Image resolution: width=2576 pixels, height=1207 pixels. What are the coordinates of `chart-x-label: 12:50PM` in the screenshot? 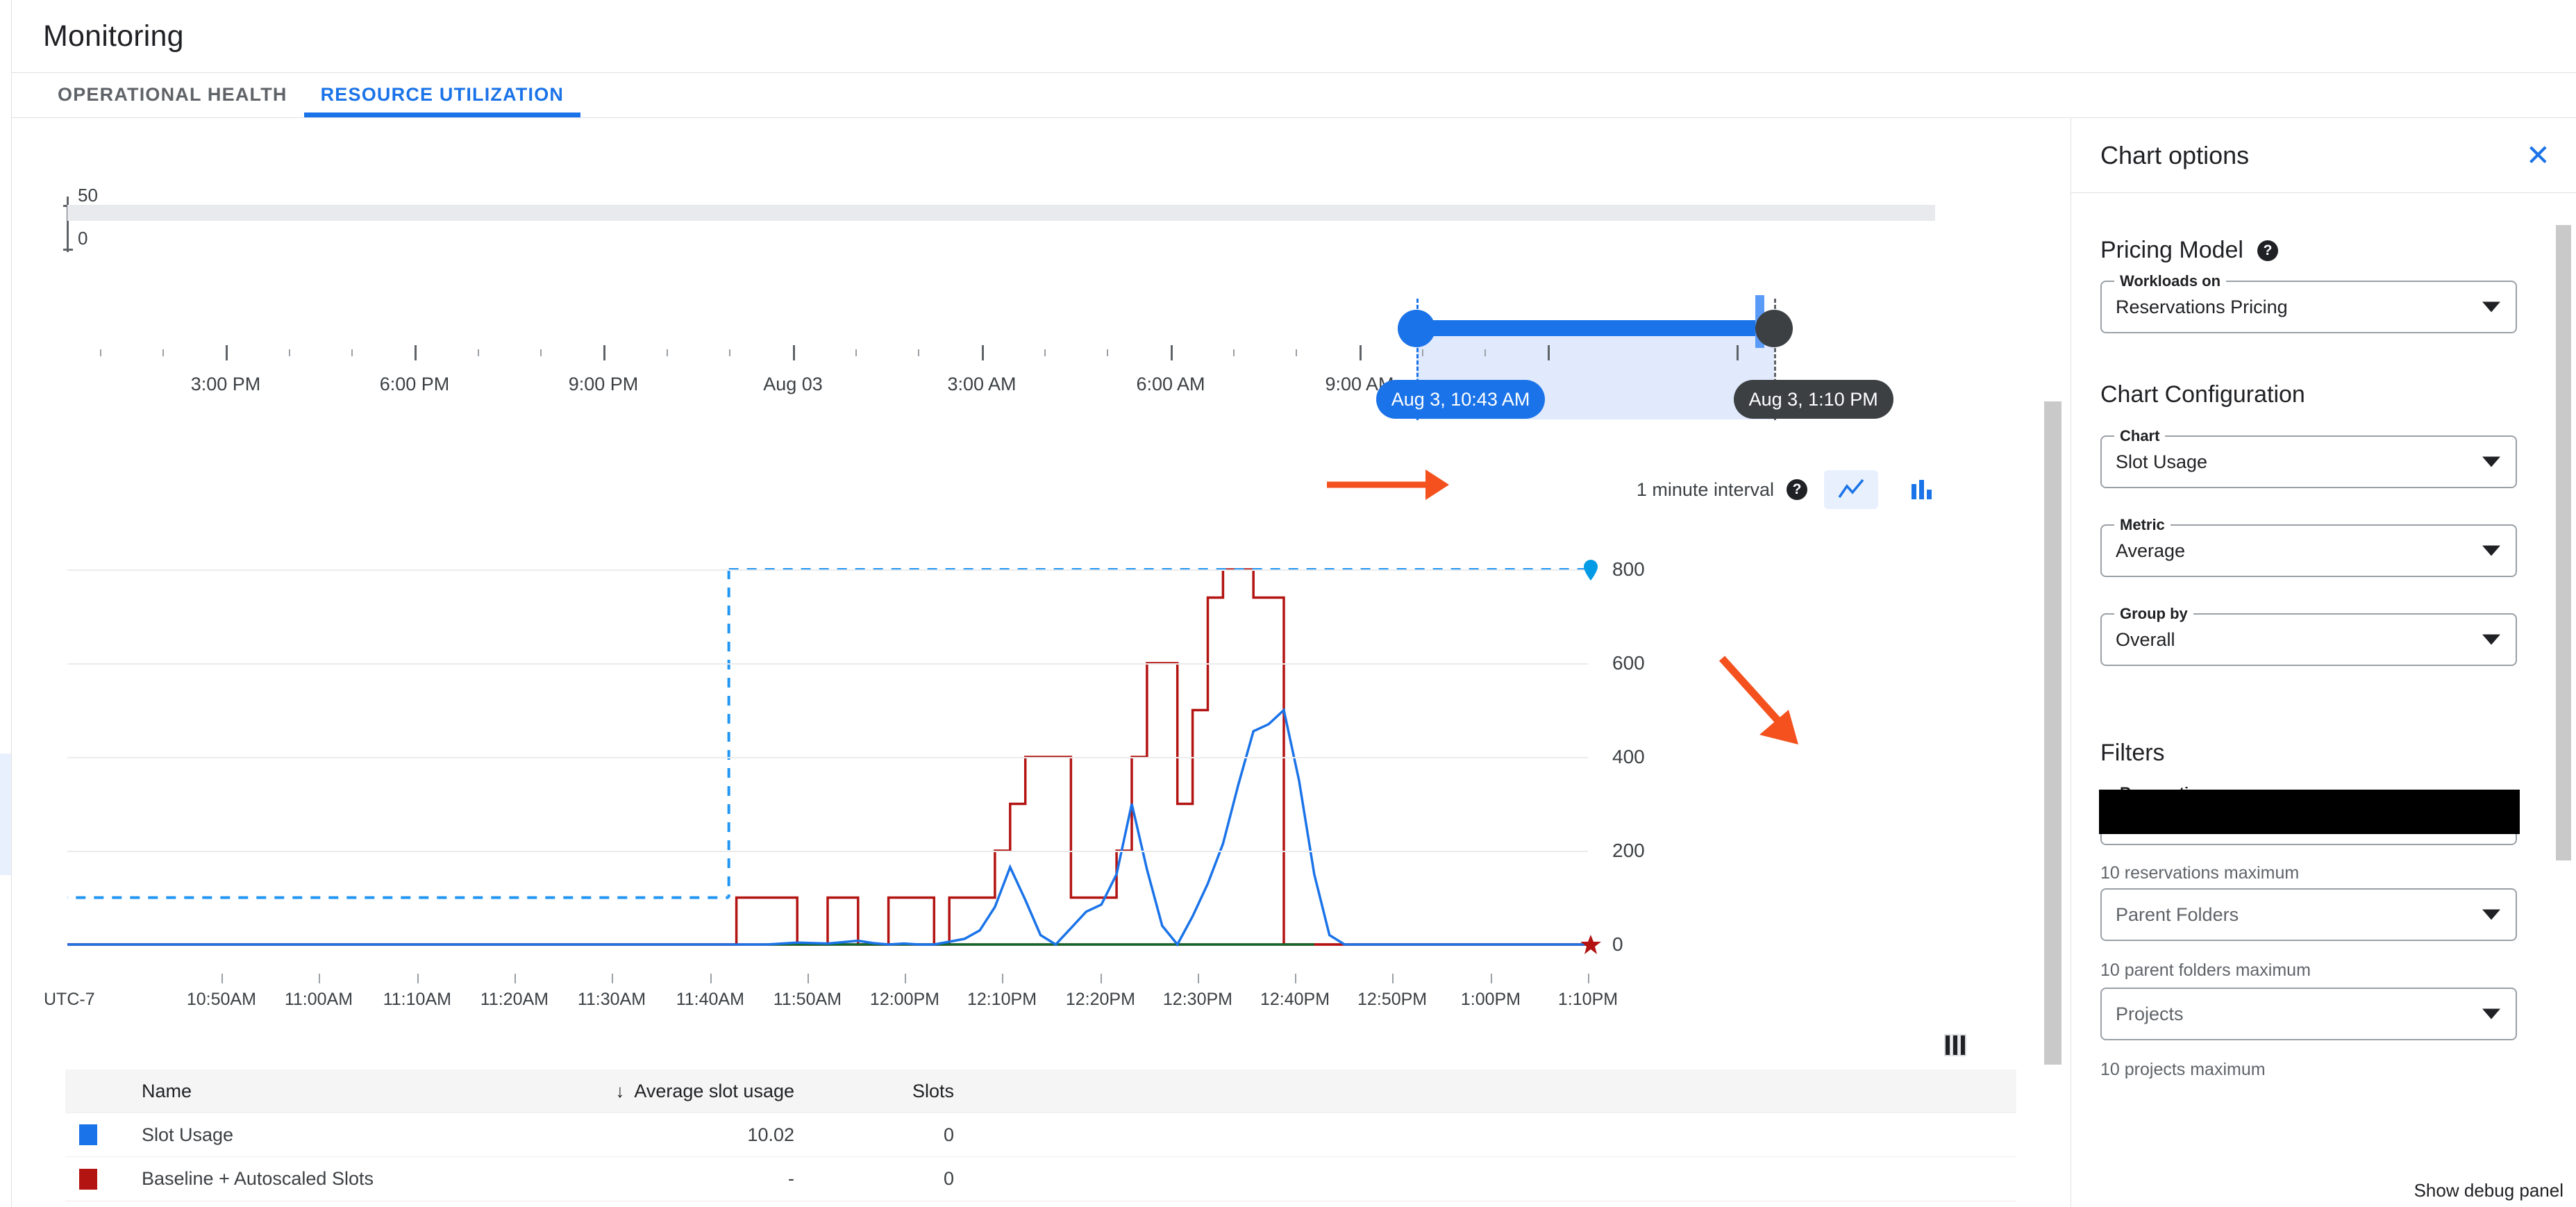 It's located at (1392, 999).